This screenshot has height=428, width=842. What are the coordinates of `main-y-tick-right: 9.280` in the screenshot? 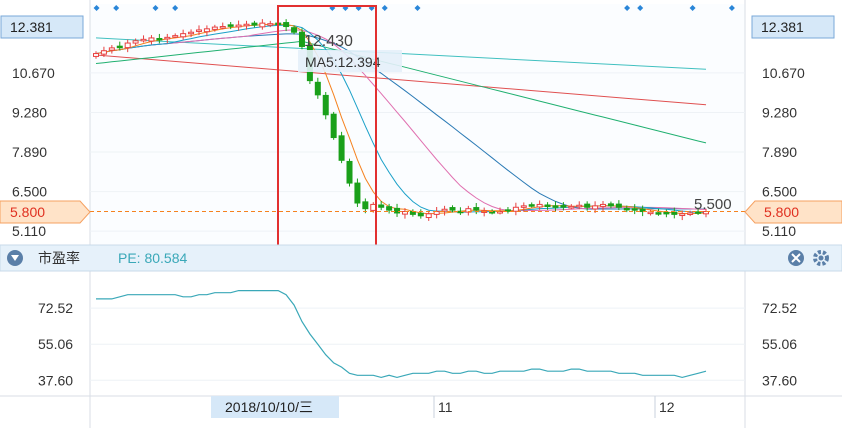 It's located at (779, 112).